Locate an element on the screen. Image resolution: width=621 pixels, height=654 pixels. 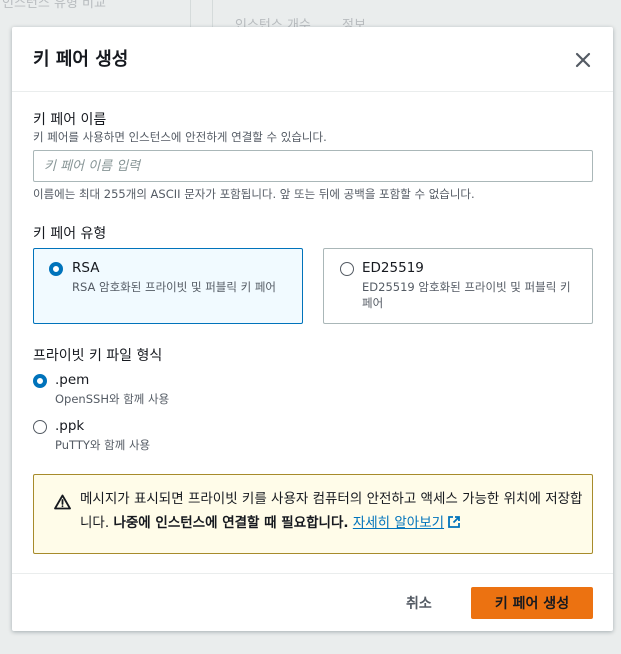
ppk-radio is located at coordinates (40, 427).